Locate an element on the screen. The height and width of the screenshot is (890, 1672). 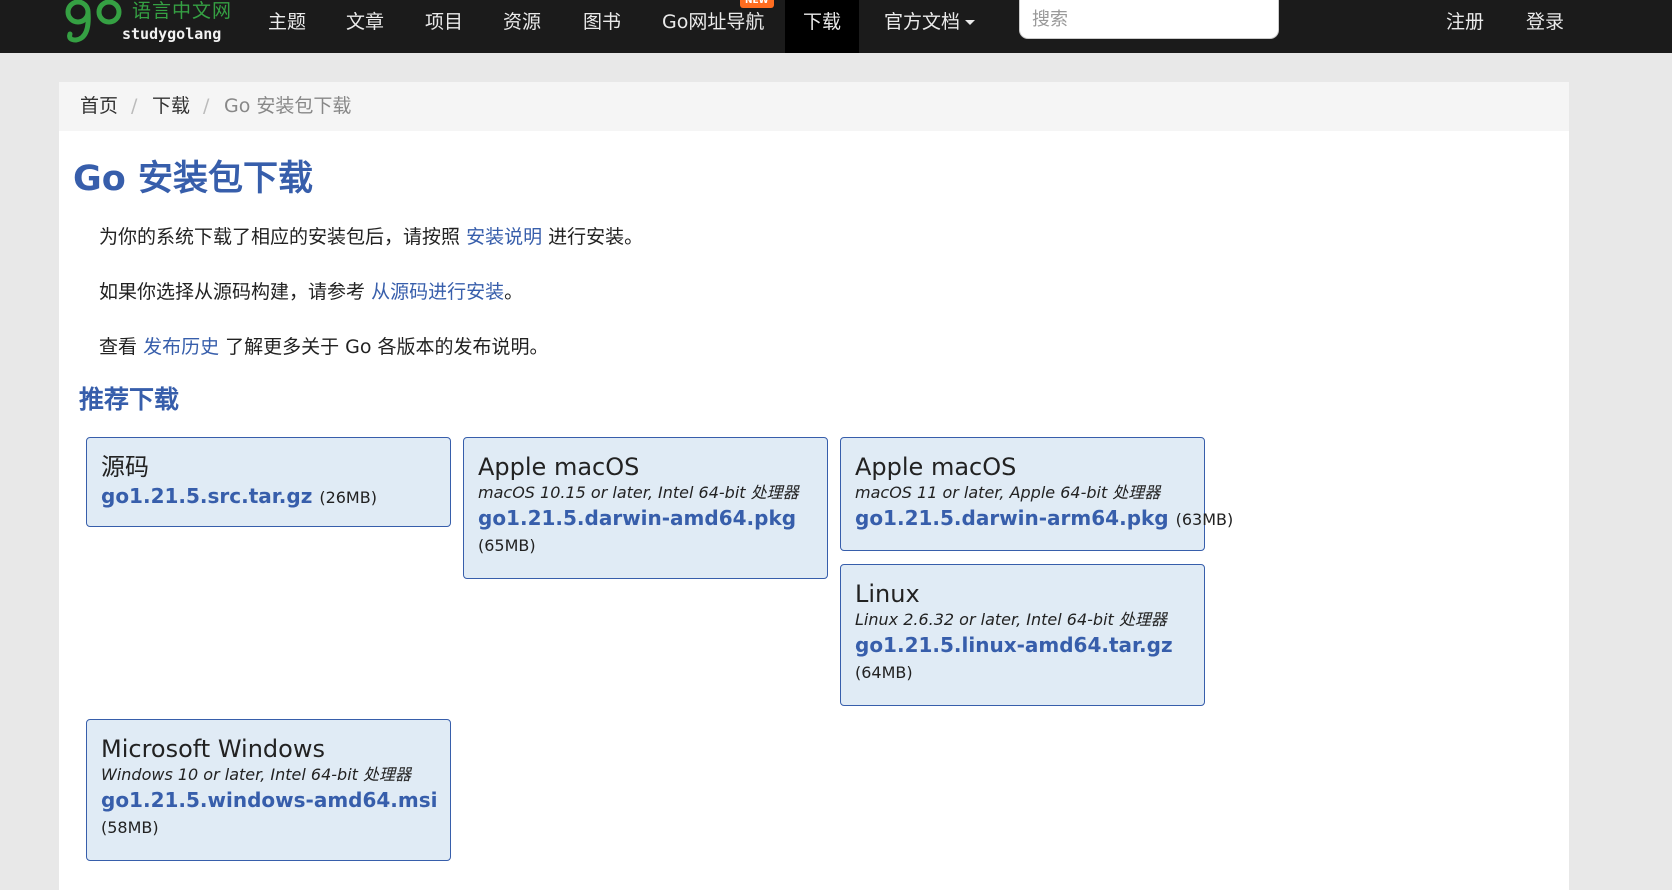
release-history-link: 发布历史 is located at coordinates (181, 347).